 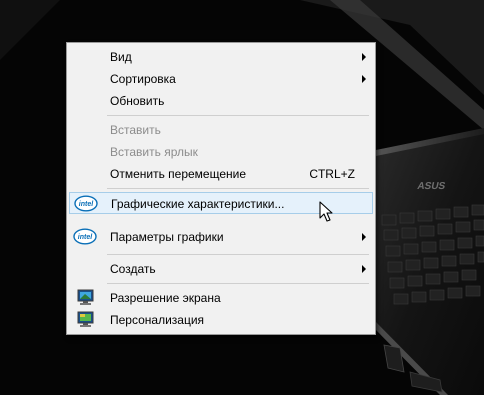 I want to click on menu-item-label: Отменить перемещение, so click(x=178, y=174).